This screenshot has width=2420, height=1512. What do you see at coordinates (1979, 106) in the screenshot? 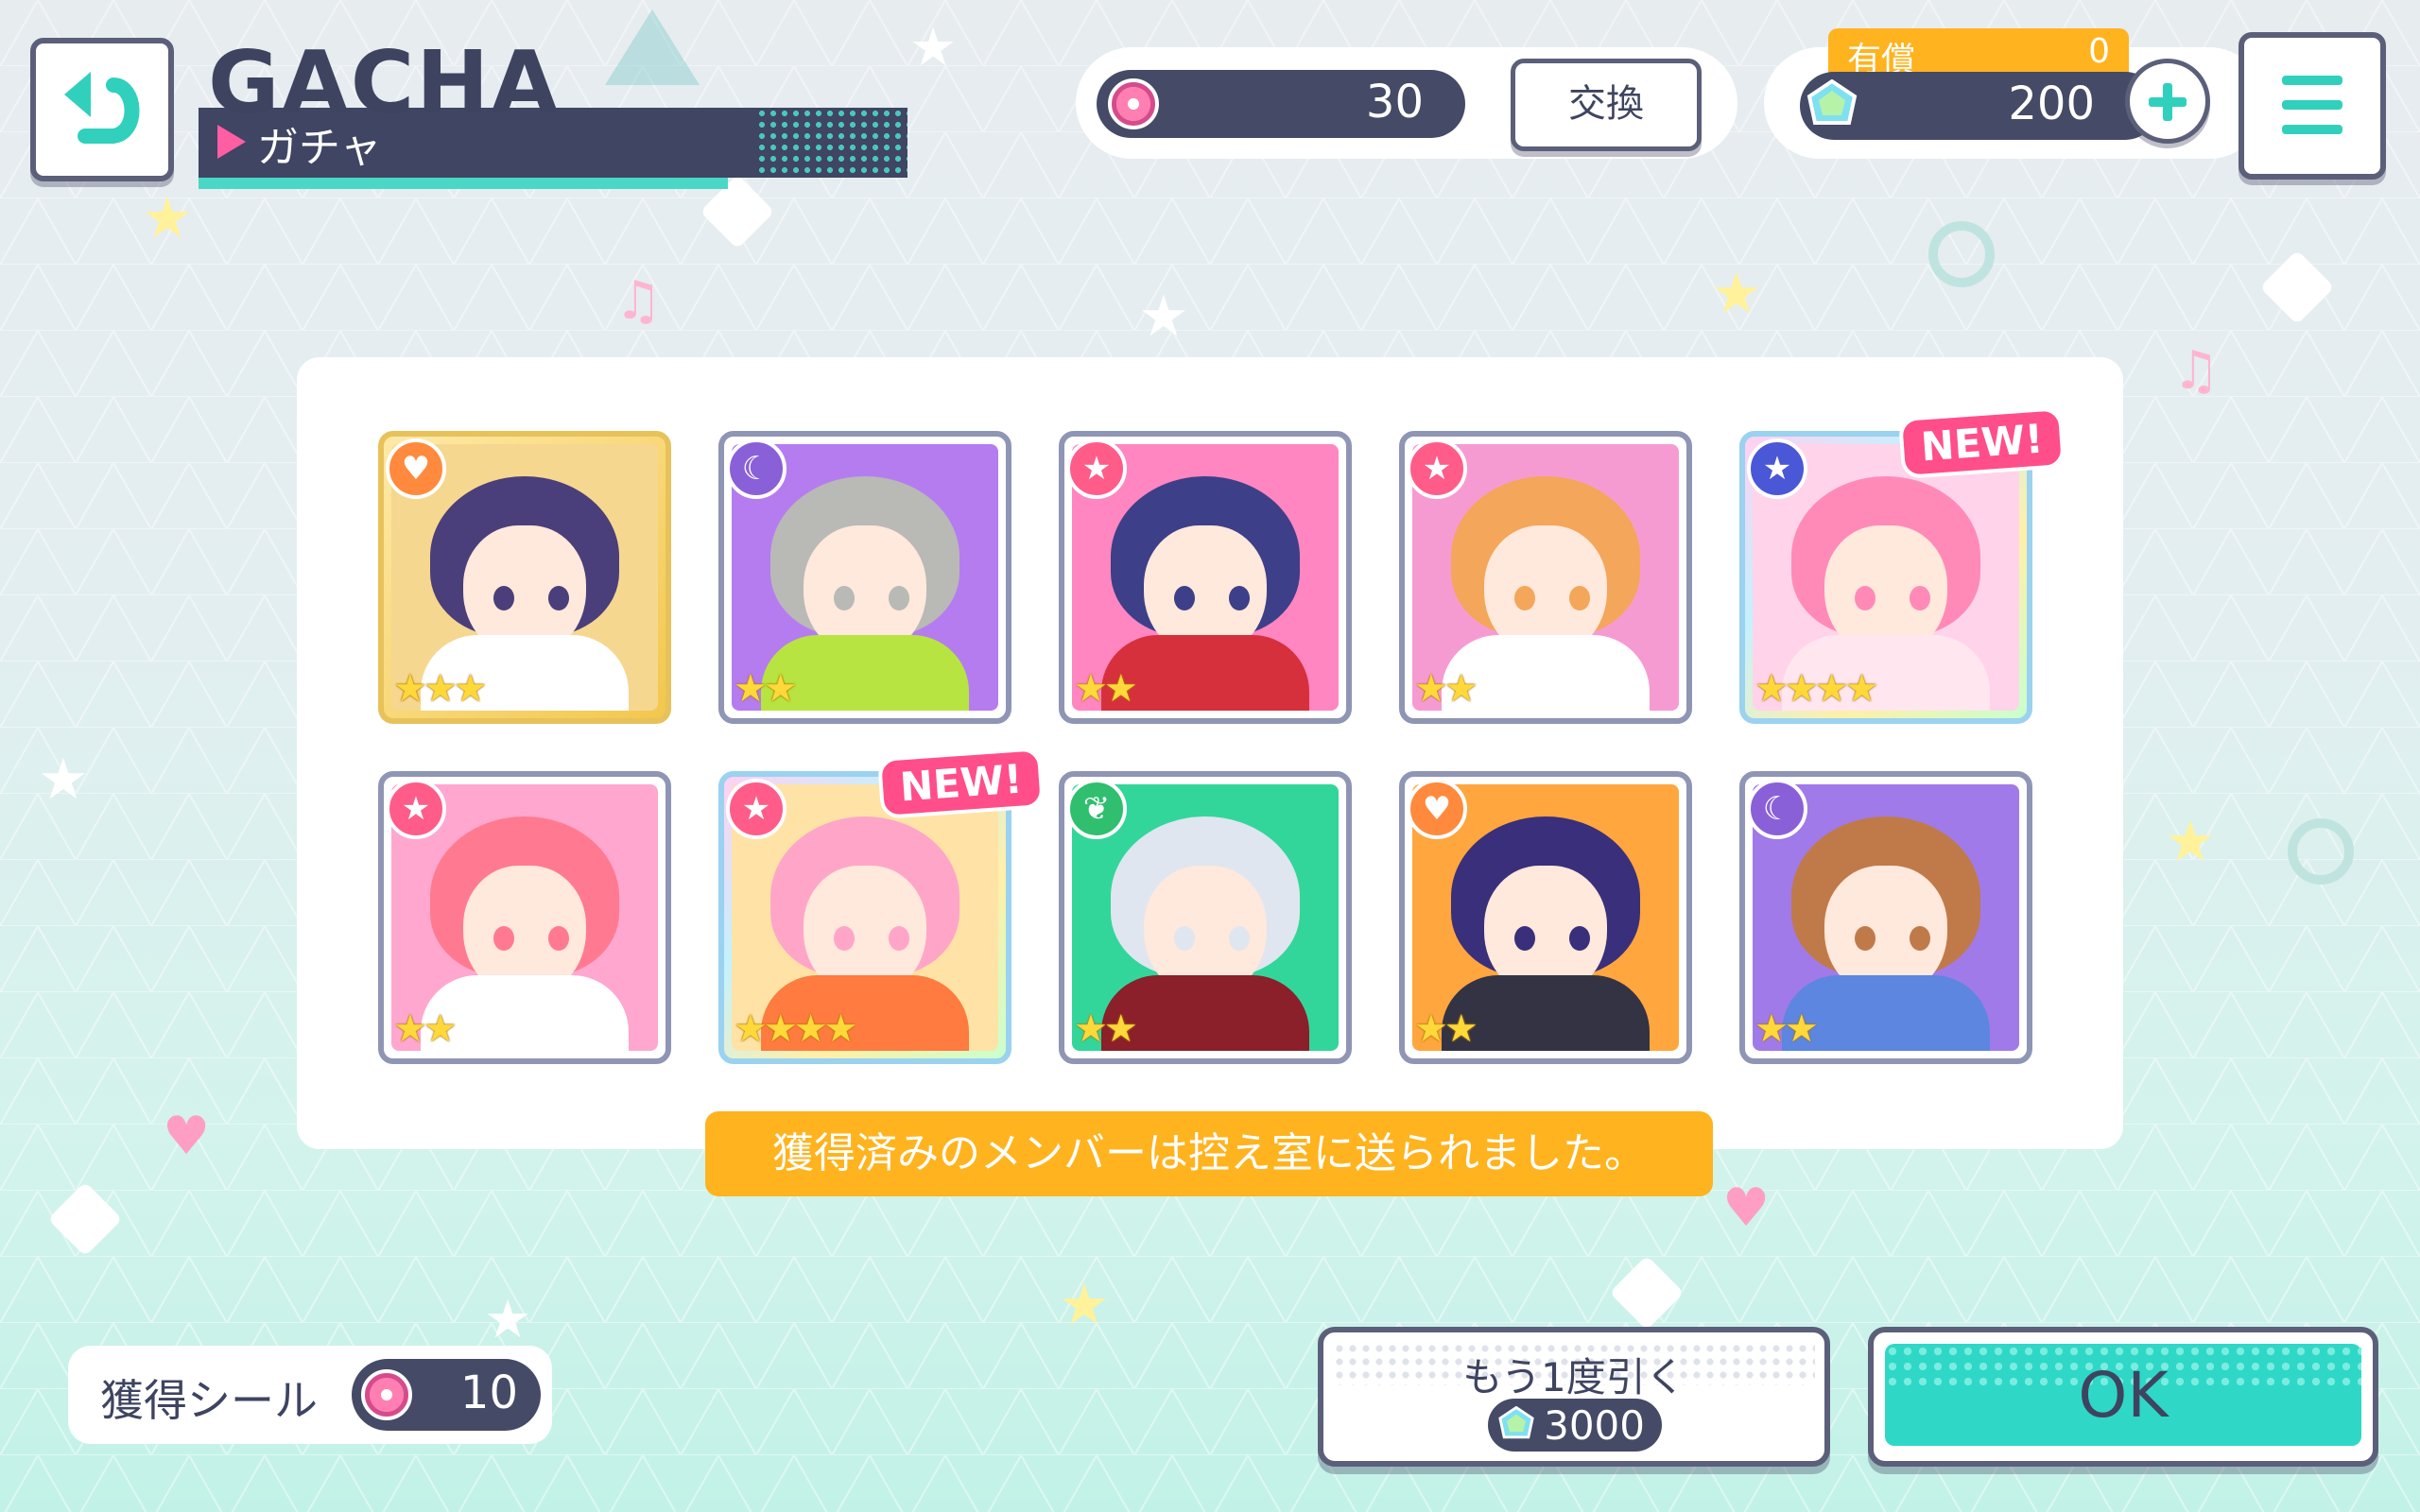
I see `gem-bar: 200` at bounding box center [1979, 106].